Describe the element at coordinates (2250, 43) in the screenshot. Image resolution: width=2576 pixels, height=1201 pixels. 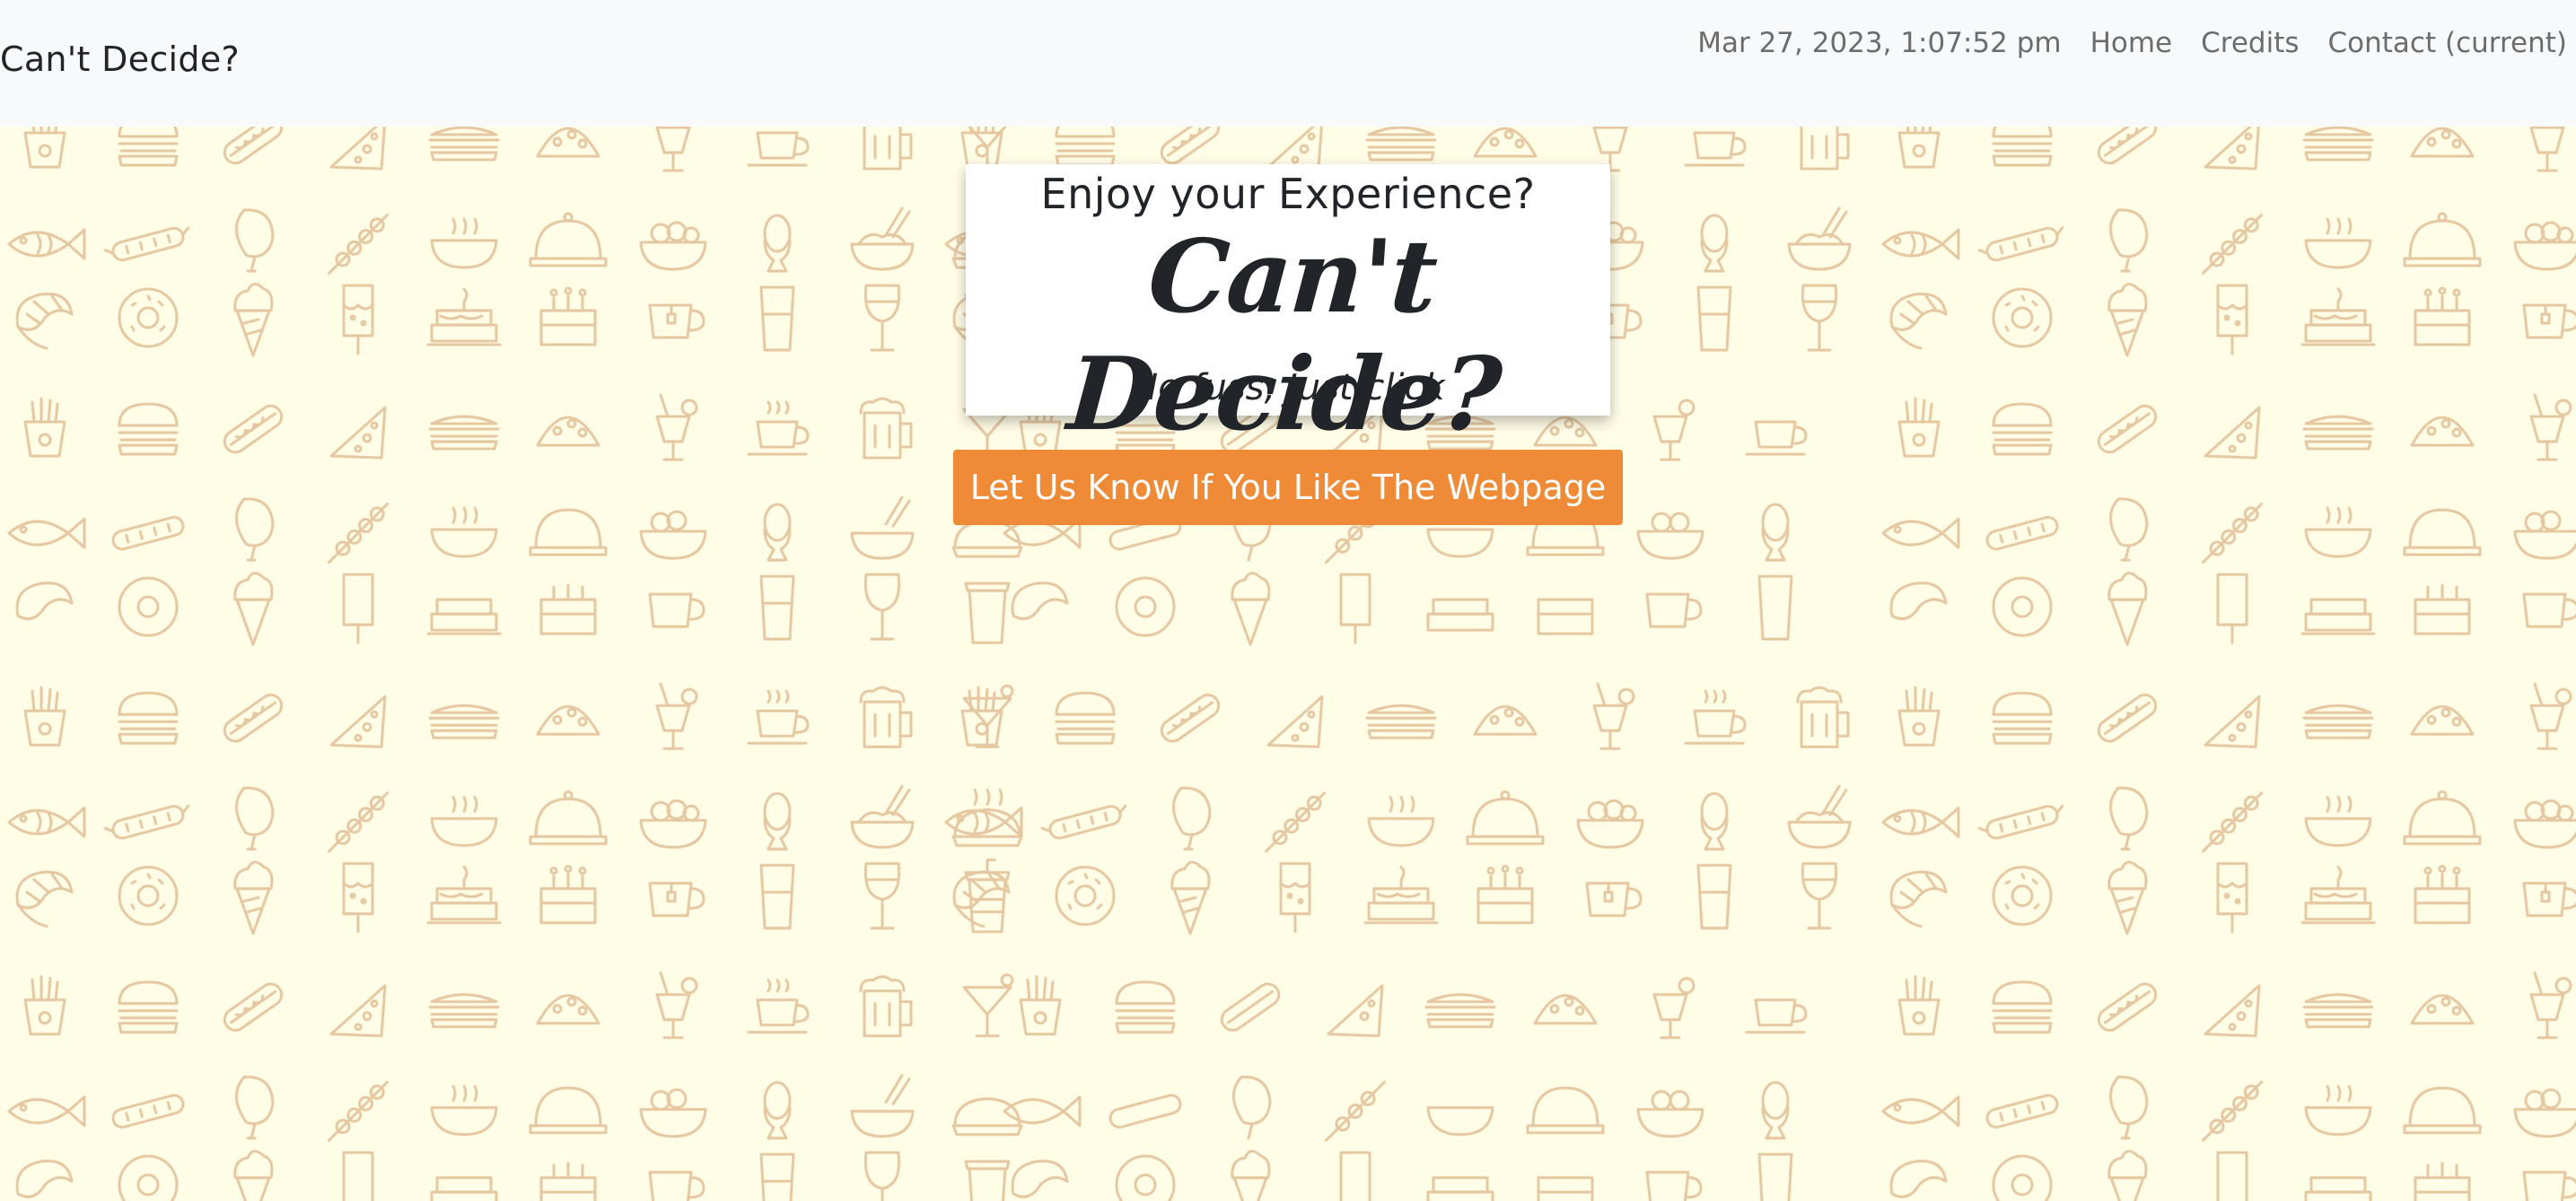
I see `nav-link-credits: Credits` at that location.